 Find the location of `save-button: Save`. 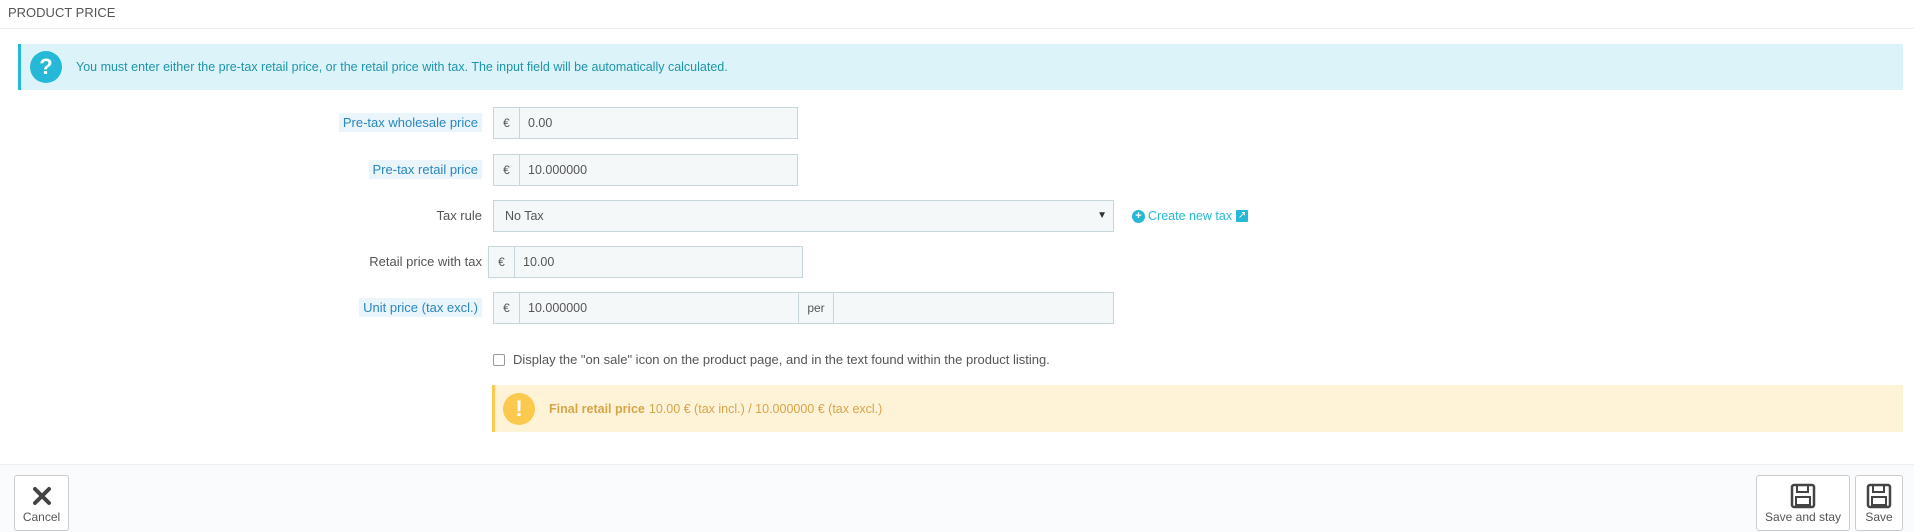

save-button: Save is located at coordinates (1879, 503).